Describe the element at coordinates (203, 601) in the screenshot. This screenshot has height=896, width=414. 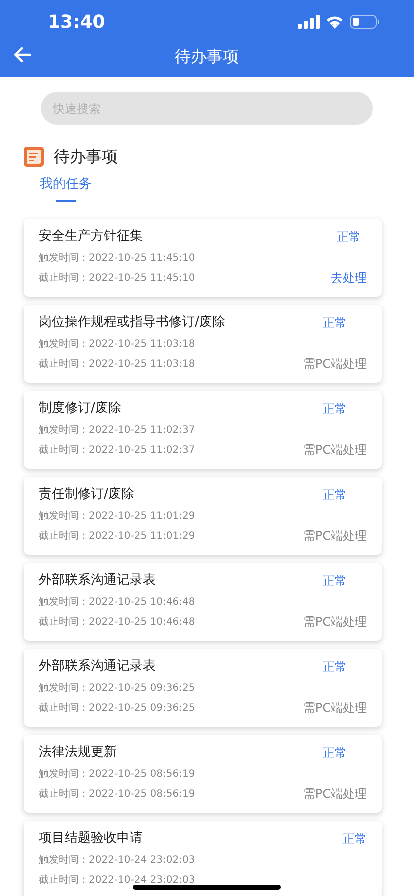
I see `task-card: 外部联系沟通记录表 触发时间：2022-10-25 10:46:48 截止时间：2022-10-25 10:46:48 正常 需PC端处理` at that location.